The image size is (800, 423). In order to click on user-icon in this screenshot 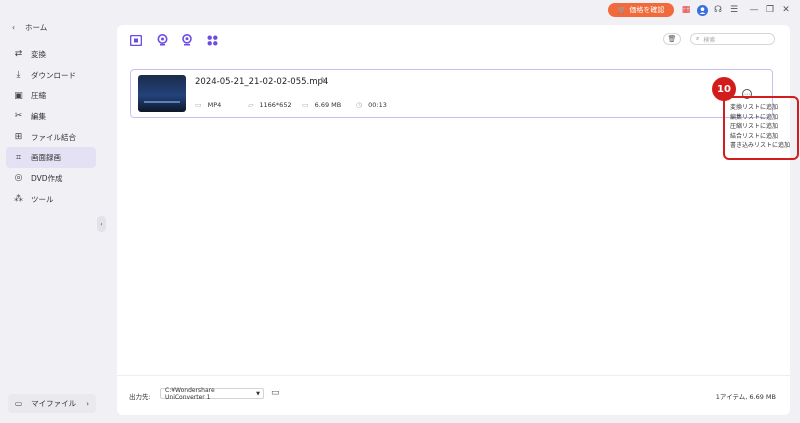, I will do `click(702, 10)`.